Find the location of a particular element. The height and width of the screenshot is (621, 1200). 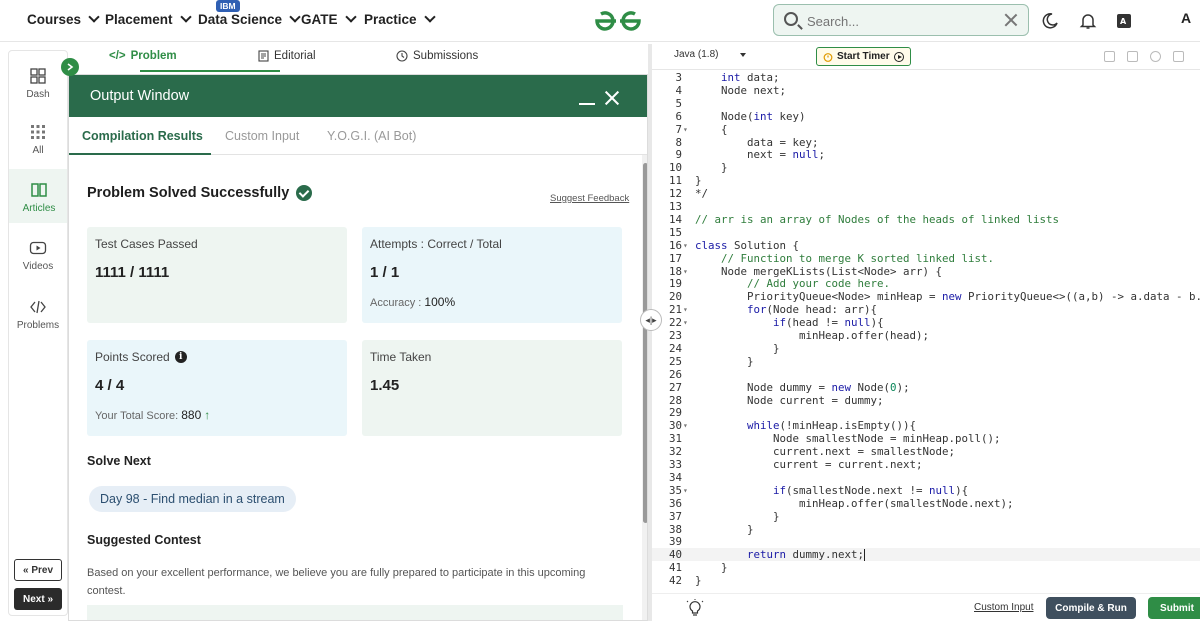

code-line: 39 is located at coordinates (926, 541).